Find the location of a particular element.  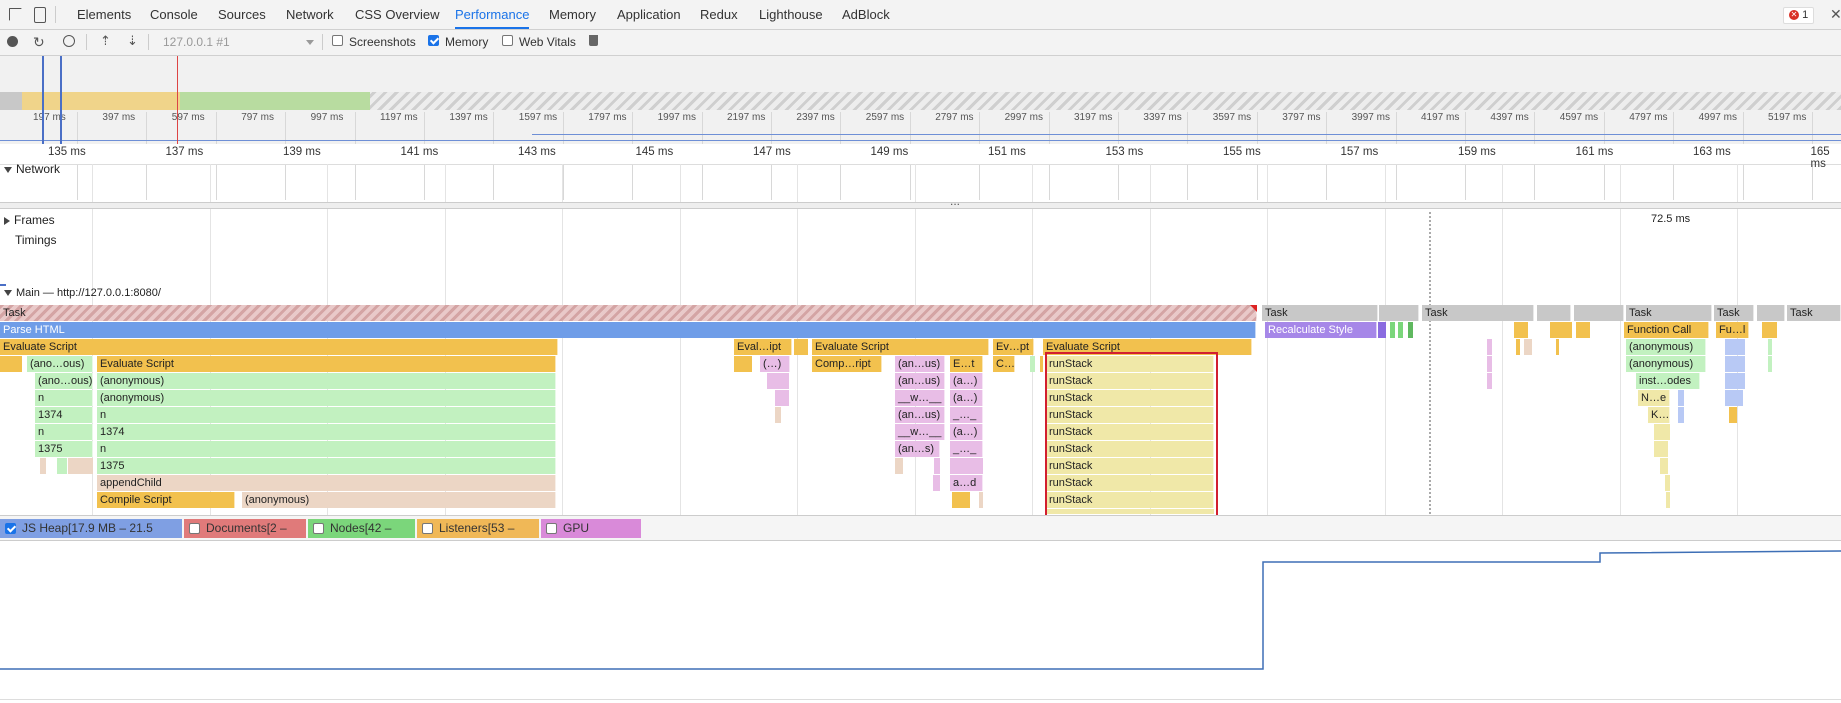

tab-performance: Performance is located at coordinates (492, 14).